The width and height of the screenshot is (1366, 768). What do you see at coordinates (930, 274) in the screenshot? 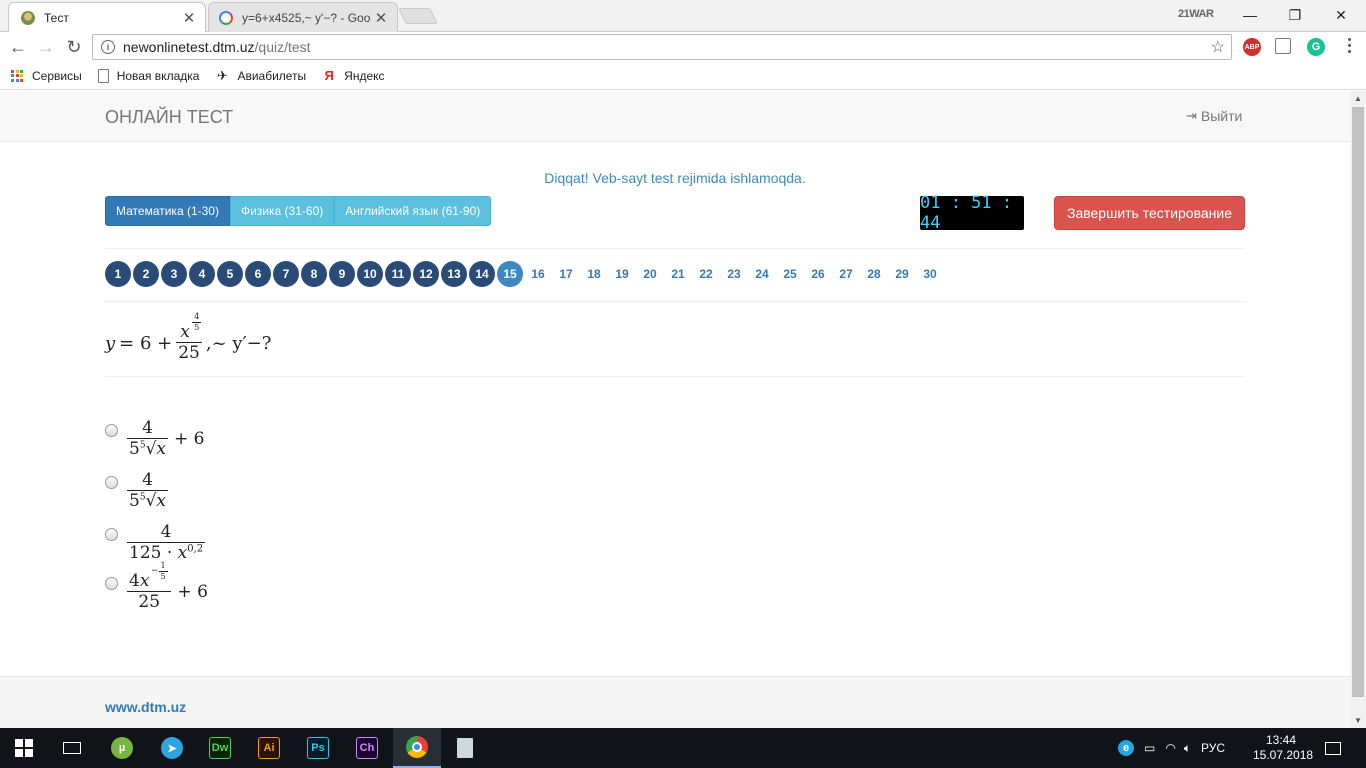
I see `question-number-30: 30` at bounding box center [930, 274].